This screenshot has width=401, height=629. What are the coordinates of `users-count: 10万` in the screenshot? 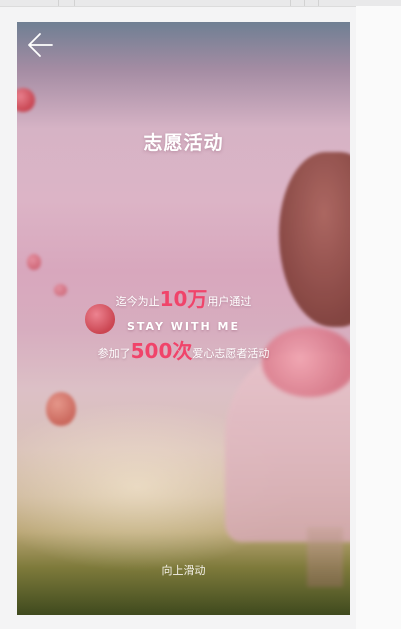 It's located at (183, 299).